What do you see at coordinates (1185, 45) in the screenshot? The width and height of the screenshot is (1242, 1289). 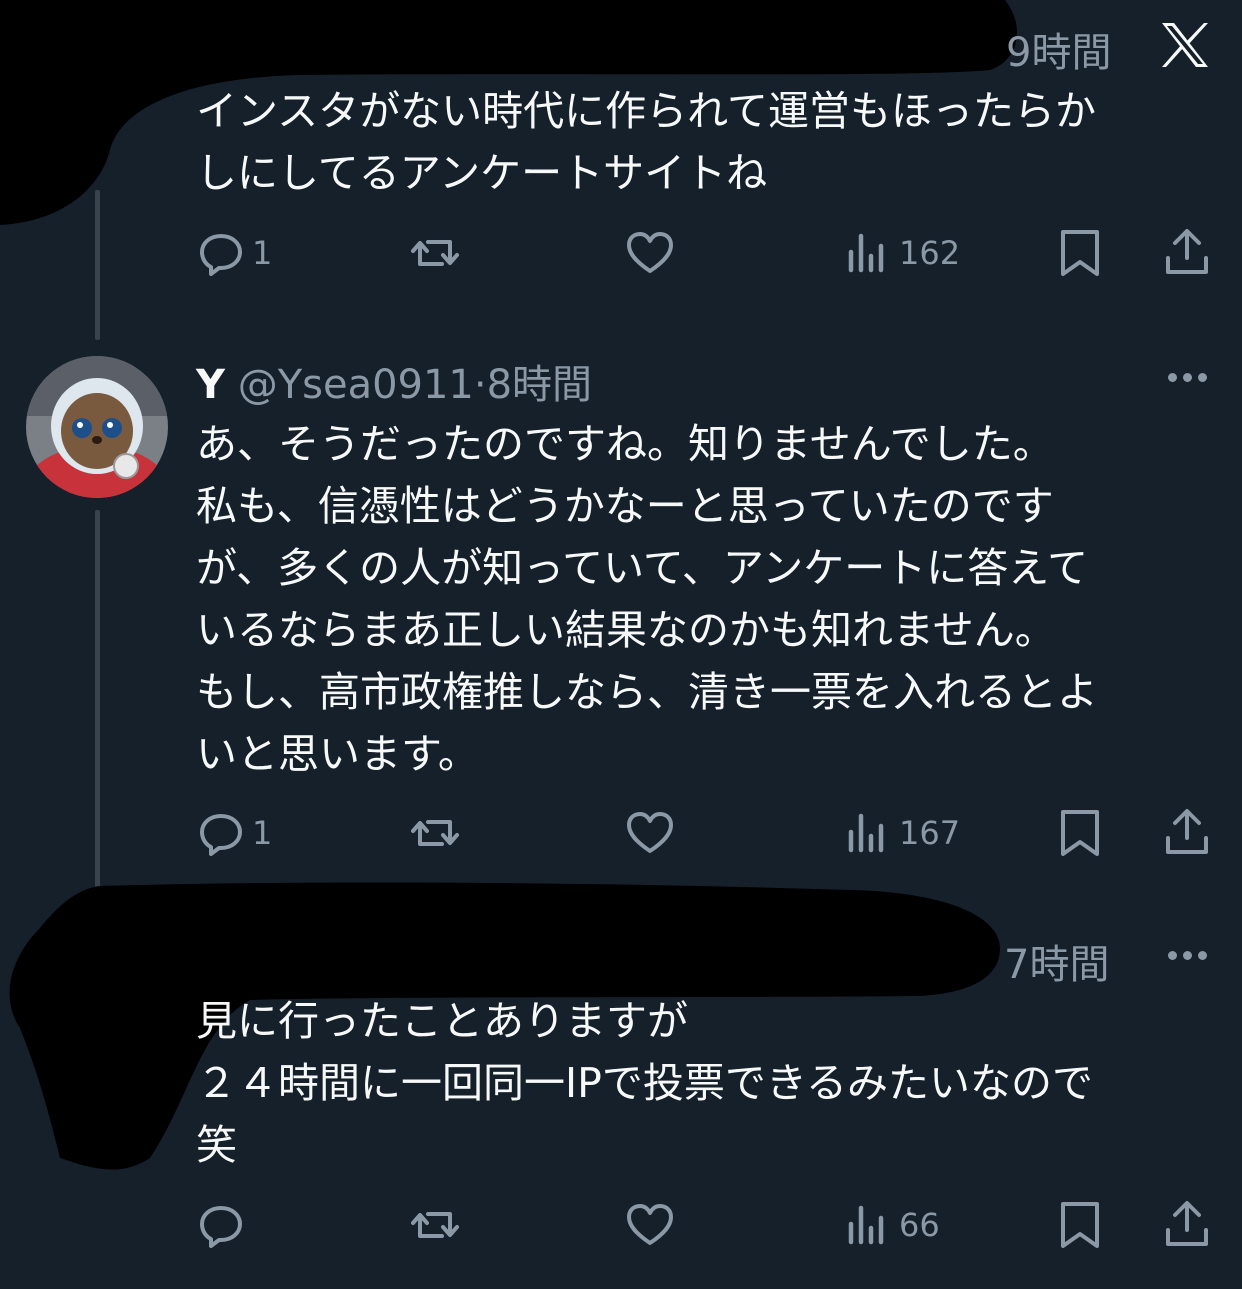 I see `x-logo-icon` at bounding box center [1185, 45].